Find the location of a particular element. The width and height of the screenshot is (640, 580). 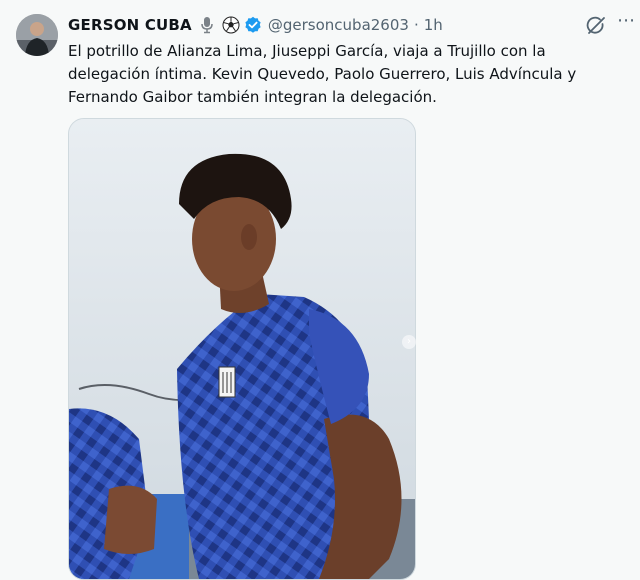

soccer-ball-icon is located at coordinates (231, 25).